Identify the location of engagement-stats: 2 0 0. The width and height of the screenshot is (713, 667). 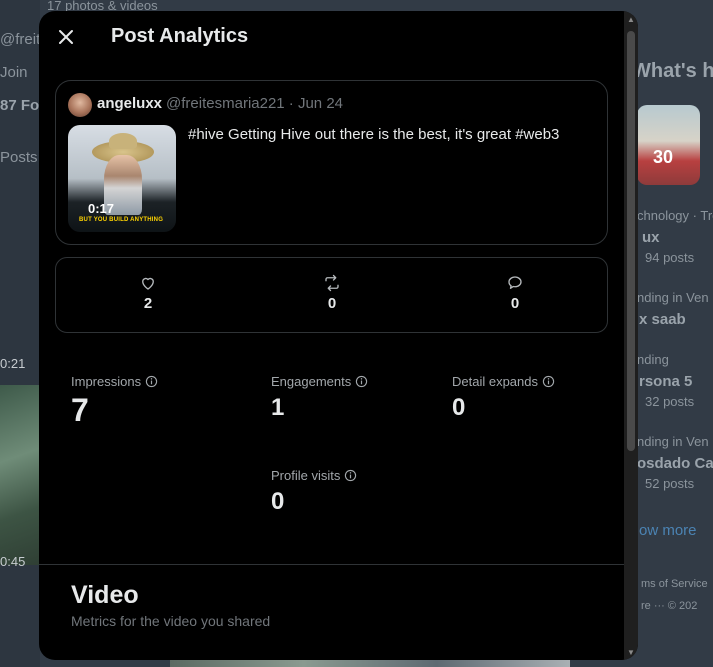
(331, 295).